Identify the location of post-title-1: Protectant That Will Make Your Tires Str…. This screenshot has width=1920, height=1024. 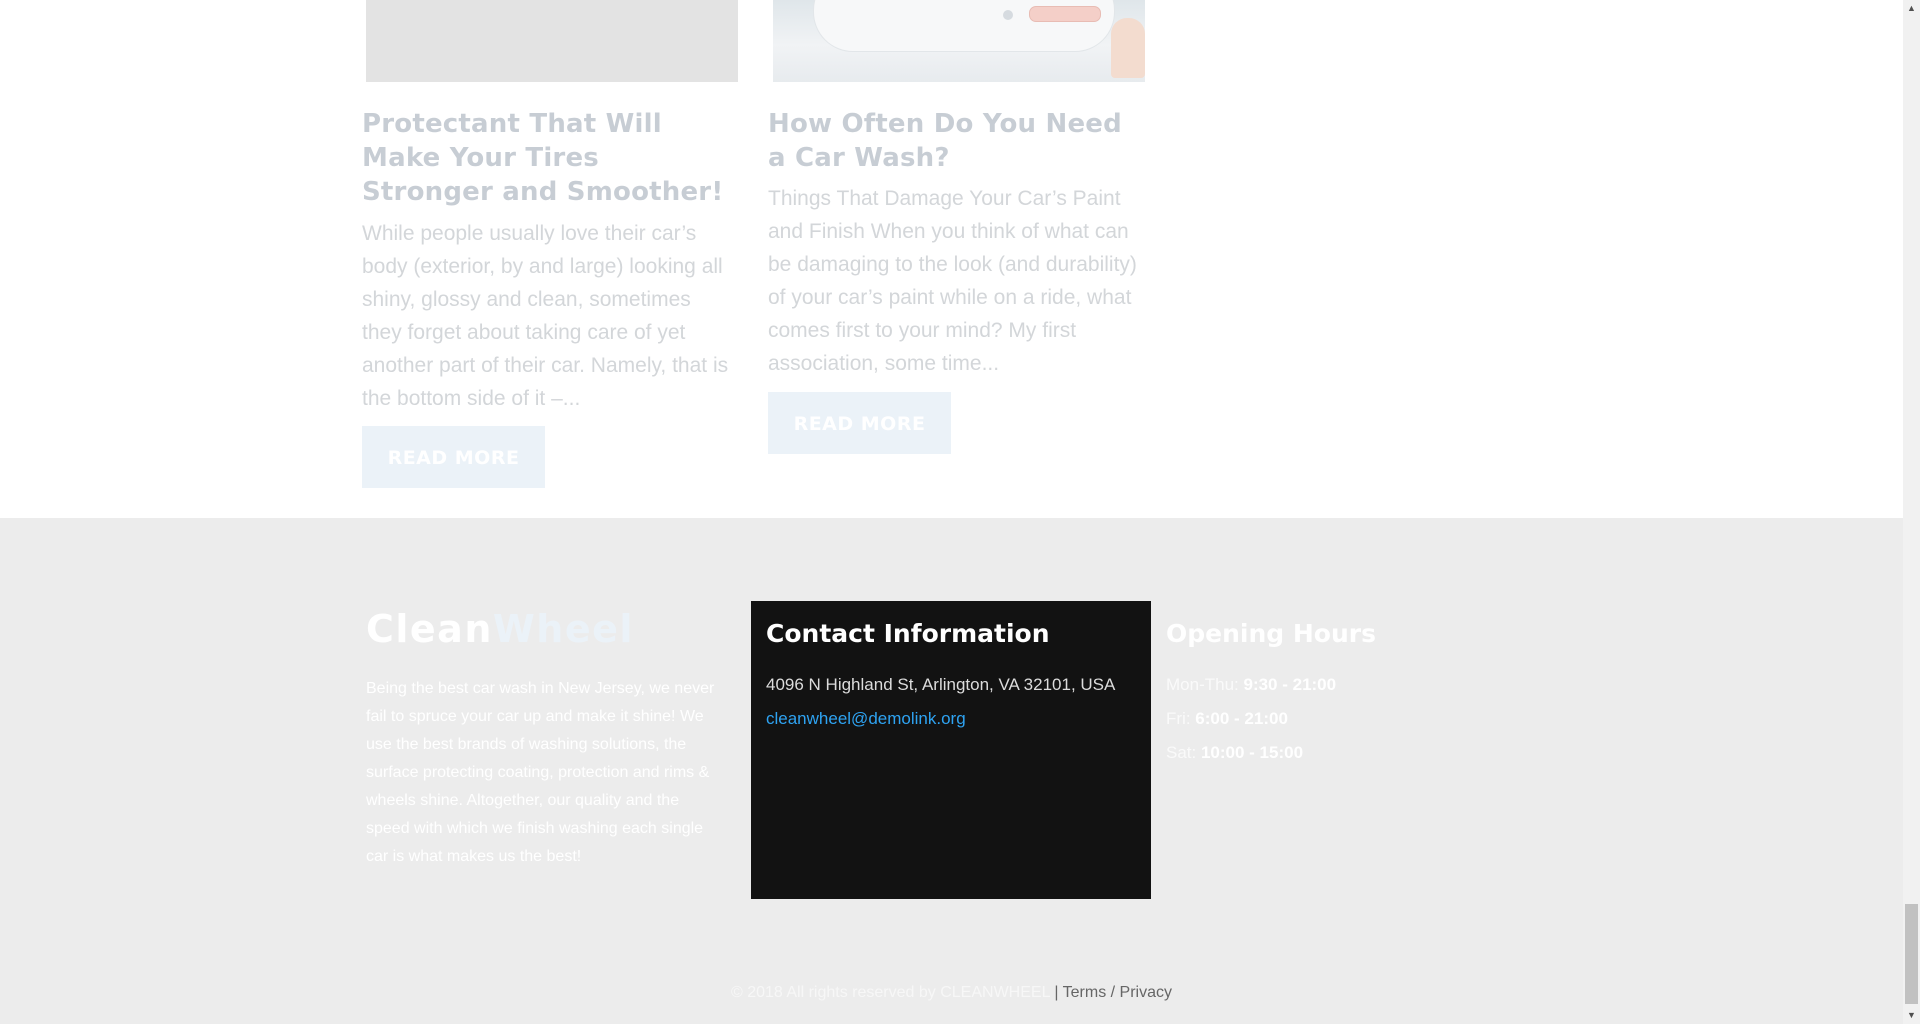
(548, 158).